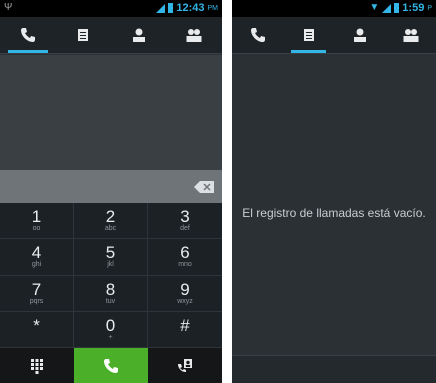 The image size is (436, 383). I want to click on key-0: 0 +, so click(111, 329).